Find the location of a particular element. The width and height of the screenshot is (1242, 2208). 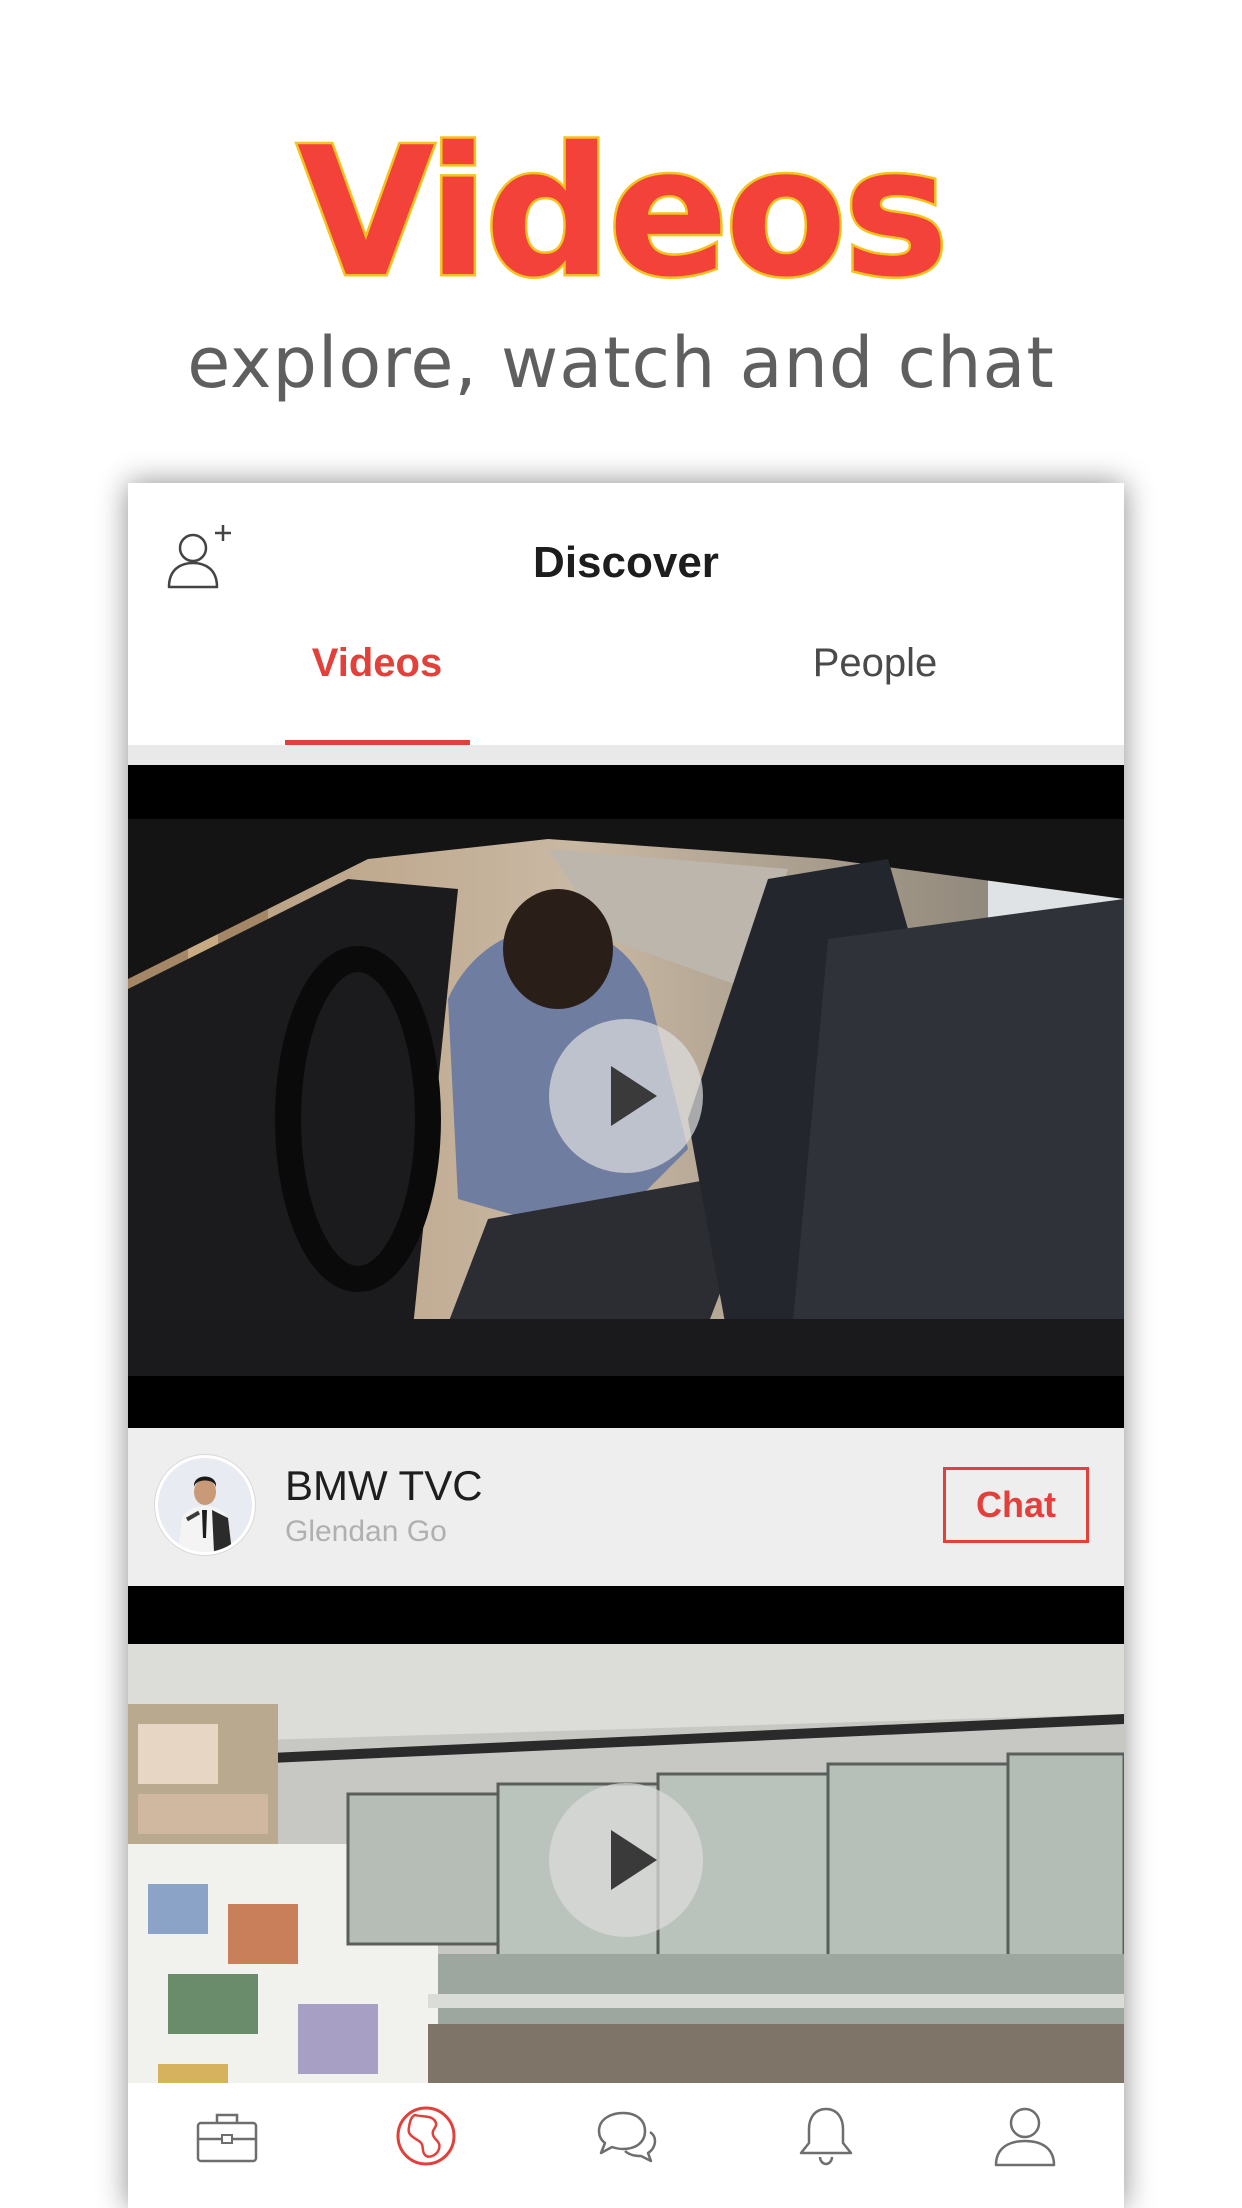

tab-bar-item-notifications is located at coordinates (826, 2136).